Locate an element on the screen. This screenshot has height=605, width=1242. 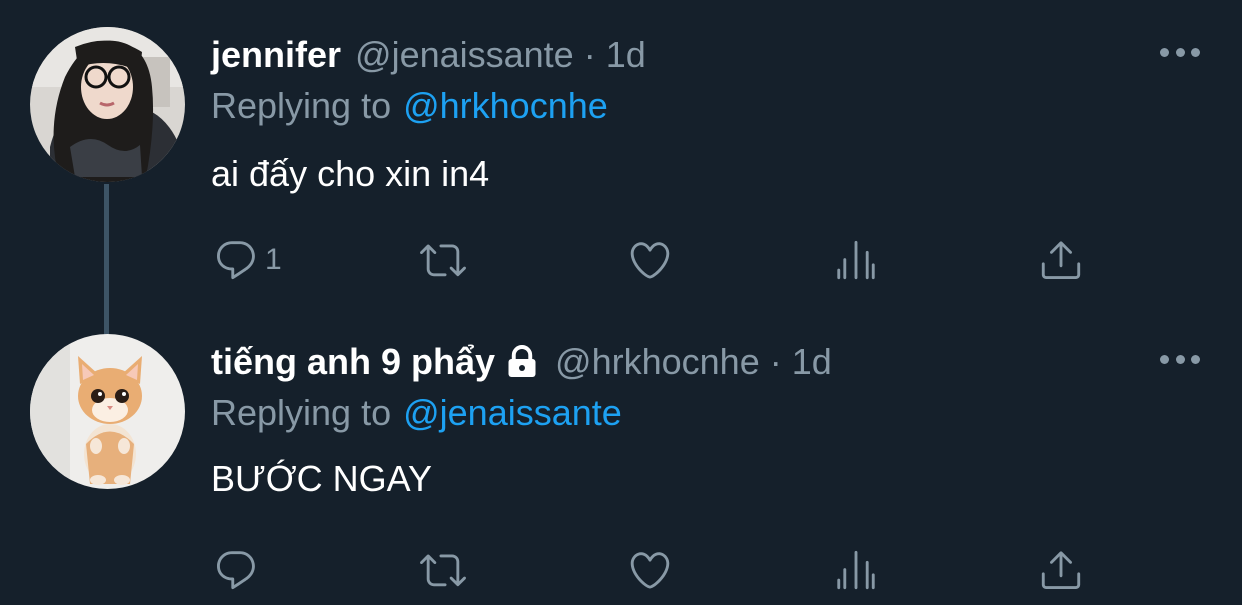
kitten-avatar is located at coordinates (107, 411).